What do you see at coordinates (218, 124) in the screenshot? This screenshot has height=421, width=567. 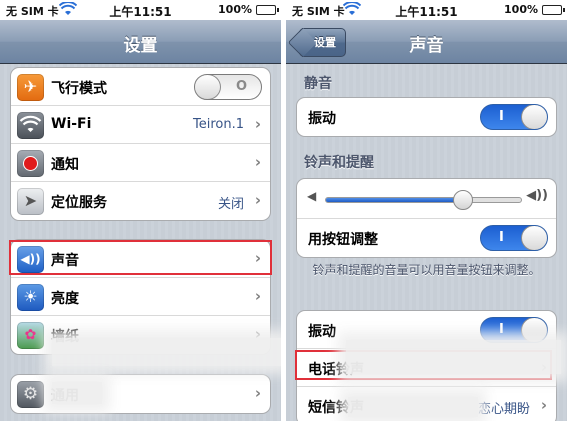 I see `wifi-network-value: Teiron.1` at bounding box center [218, 124].